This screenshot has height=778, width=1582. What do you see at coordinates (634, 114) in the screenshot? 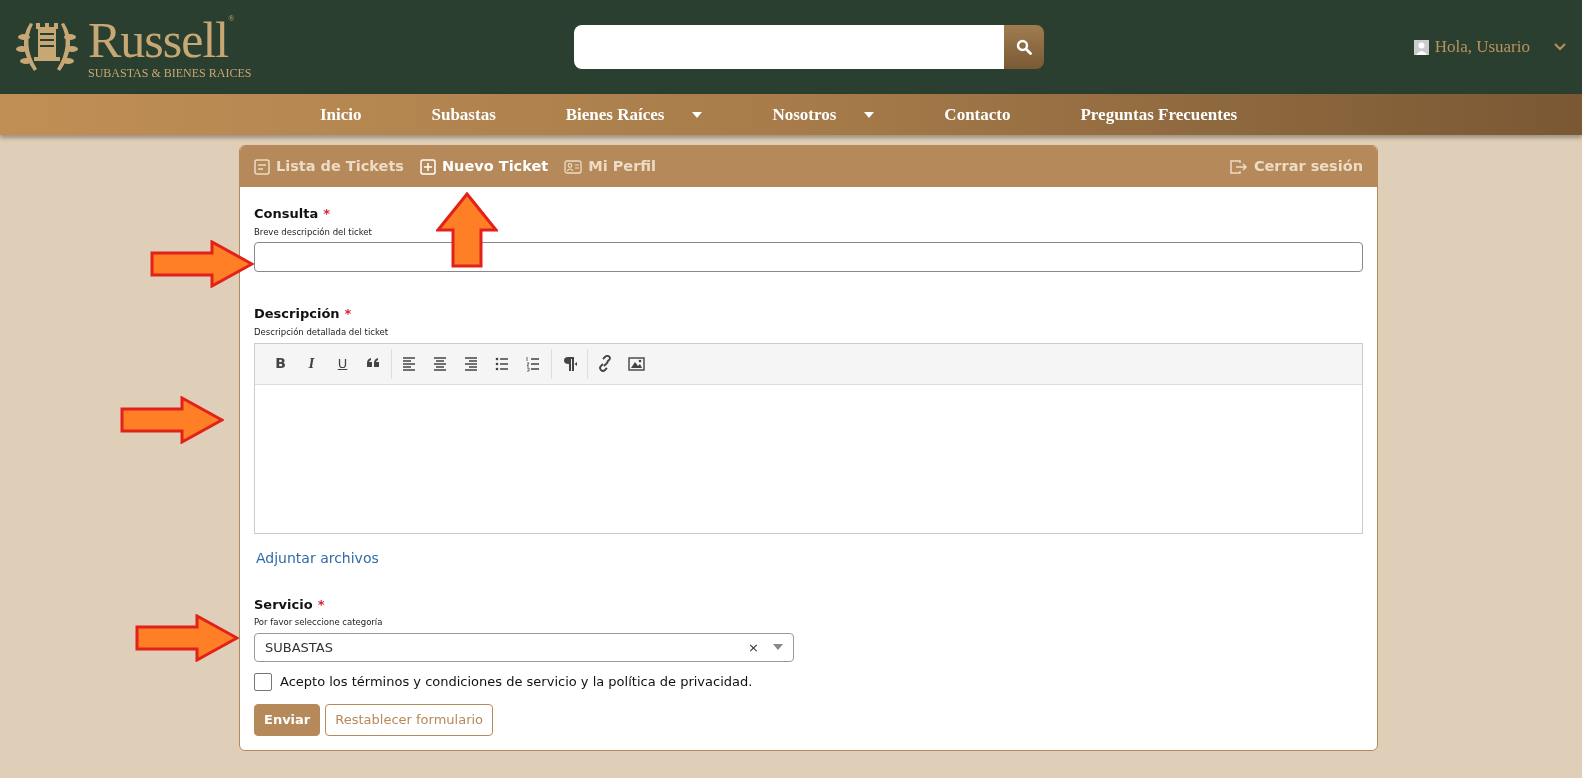
I see `nav-link: Bienes Raíces` at bounding box center [634, 114].